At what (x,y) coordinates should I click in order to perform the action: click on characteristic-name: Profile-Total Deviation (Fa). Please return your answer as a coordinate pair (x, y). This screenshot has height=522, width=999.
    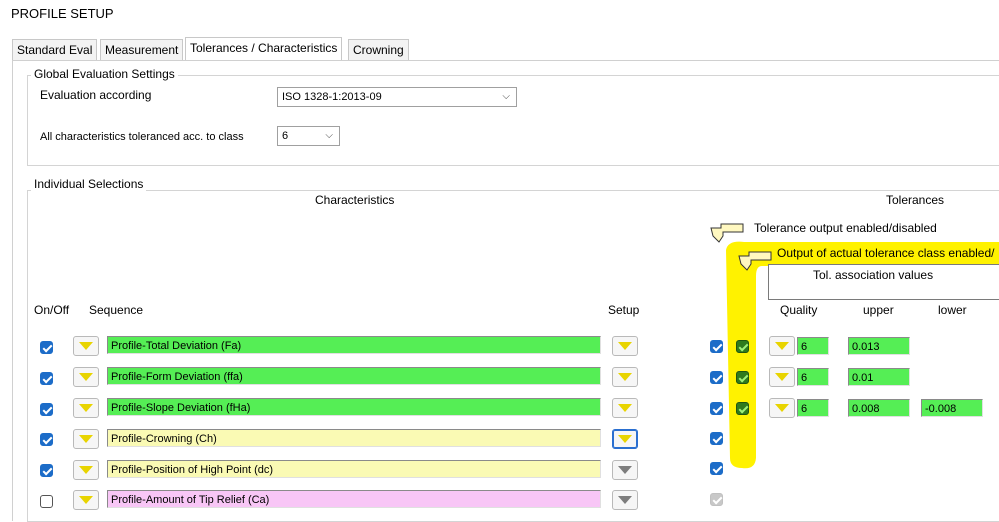
    Looking at the image, I should click on (354, 345).